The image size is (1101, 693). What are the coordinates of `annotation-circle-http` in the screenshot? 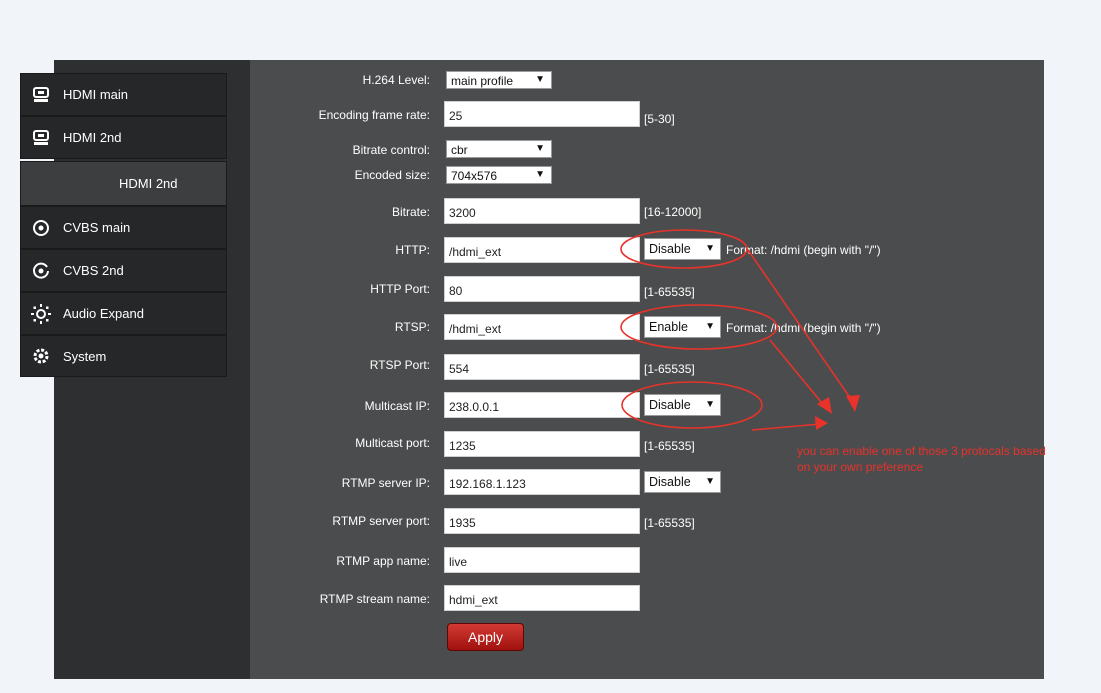 It's located at (684, 249).